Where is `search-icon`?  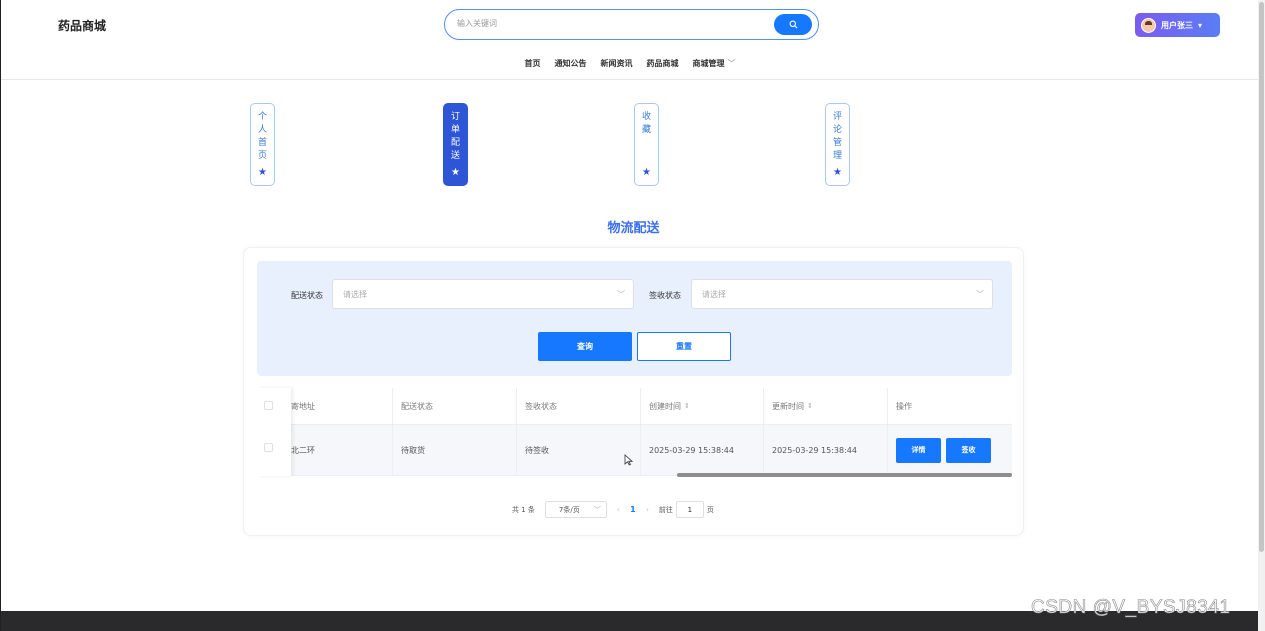 search-icon is located at coordinates (793, 24).